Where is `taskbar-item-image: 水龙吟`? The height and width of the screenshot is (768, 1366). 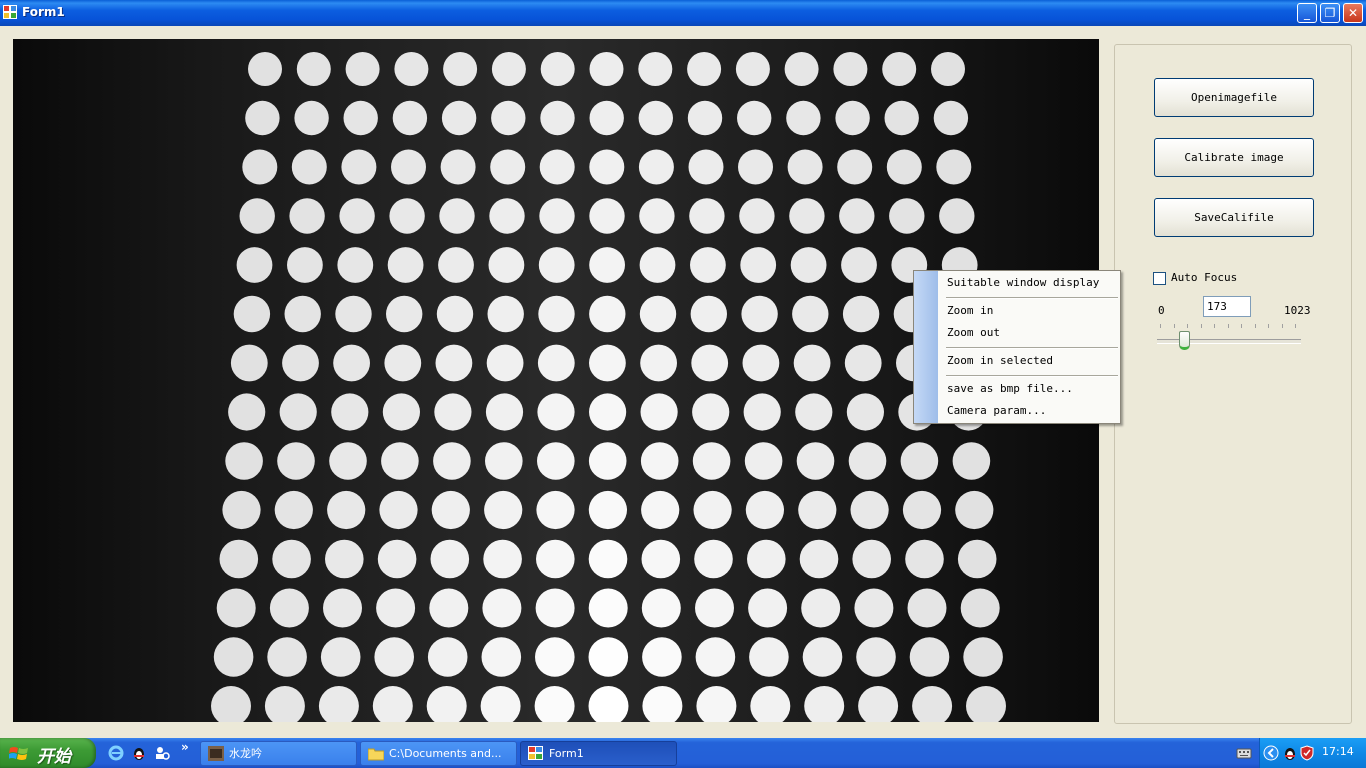
taskbar-item-image: 水龙吟 is located at coordinates (278, 753).